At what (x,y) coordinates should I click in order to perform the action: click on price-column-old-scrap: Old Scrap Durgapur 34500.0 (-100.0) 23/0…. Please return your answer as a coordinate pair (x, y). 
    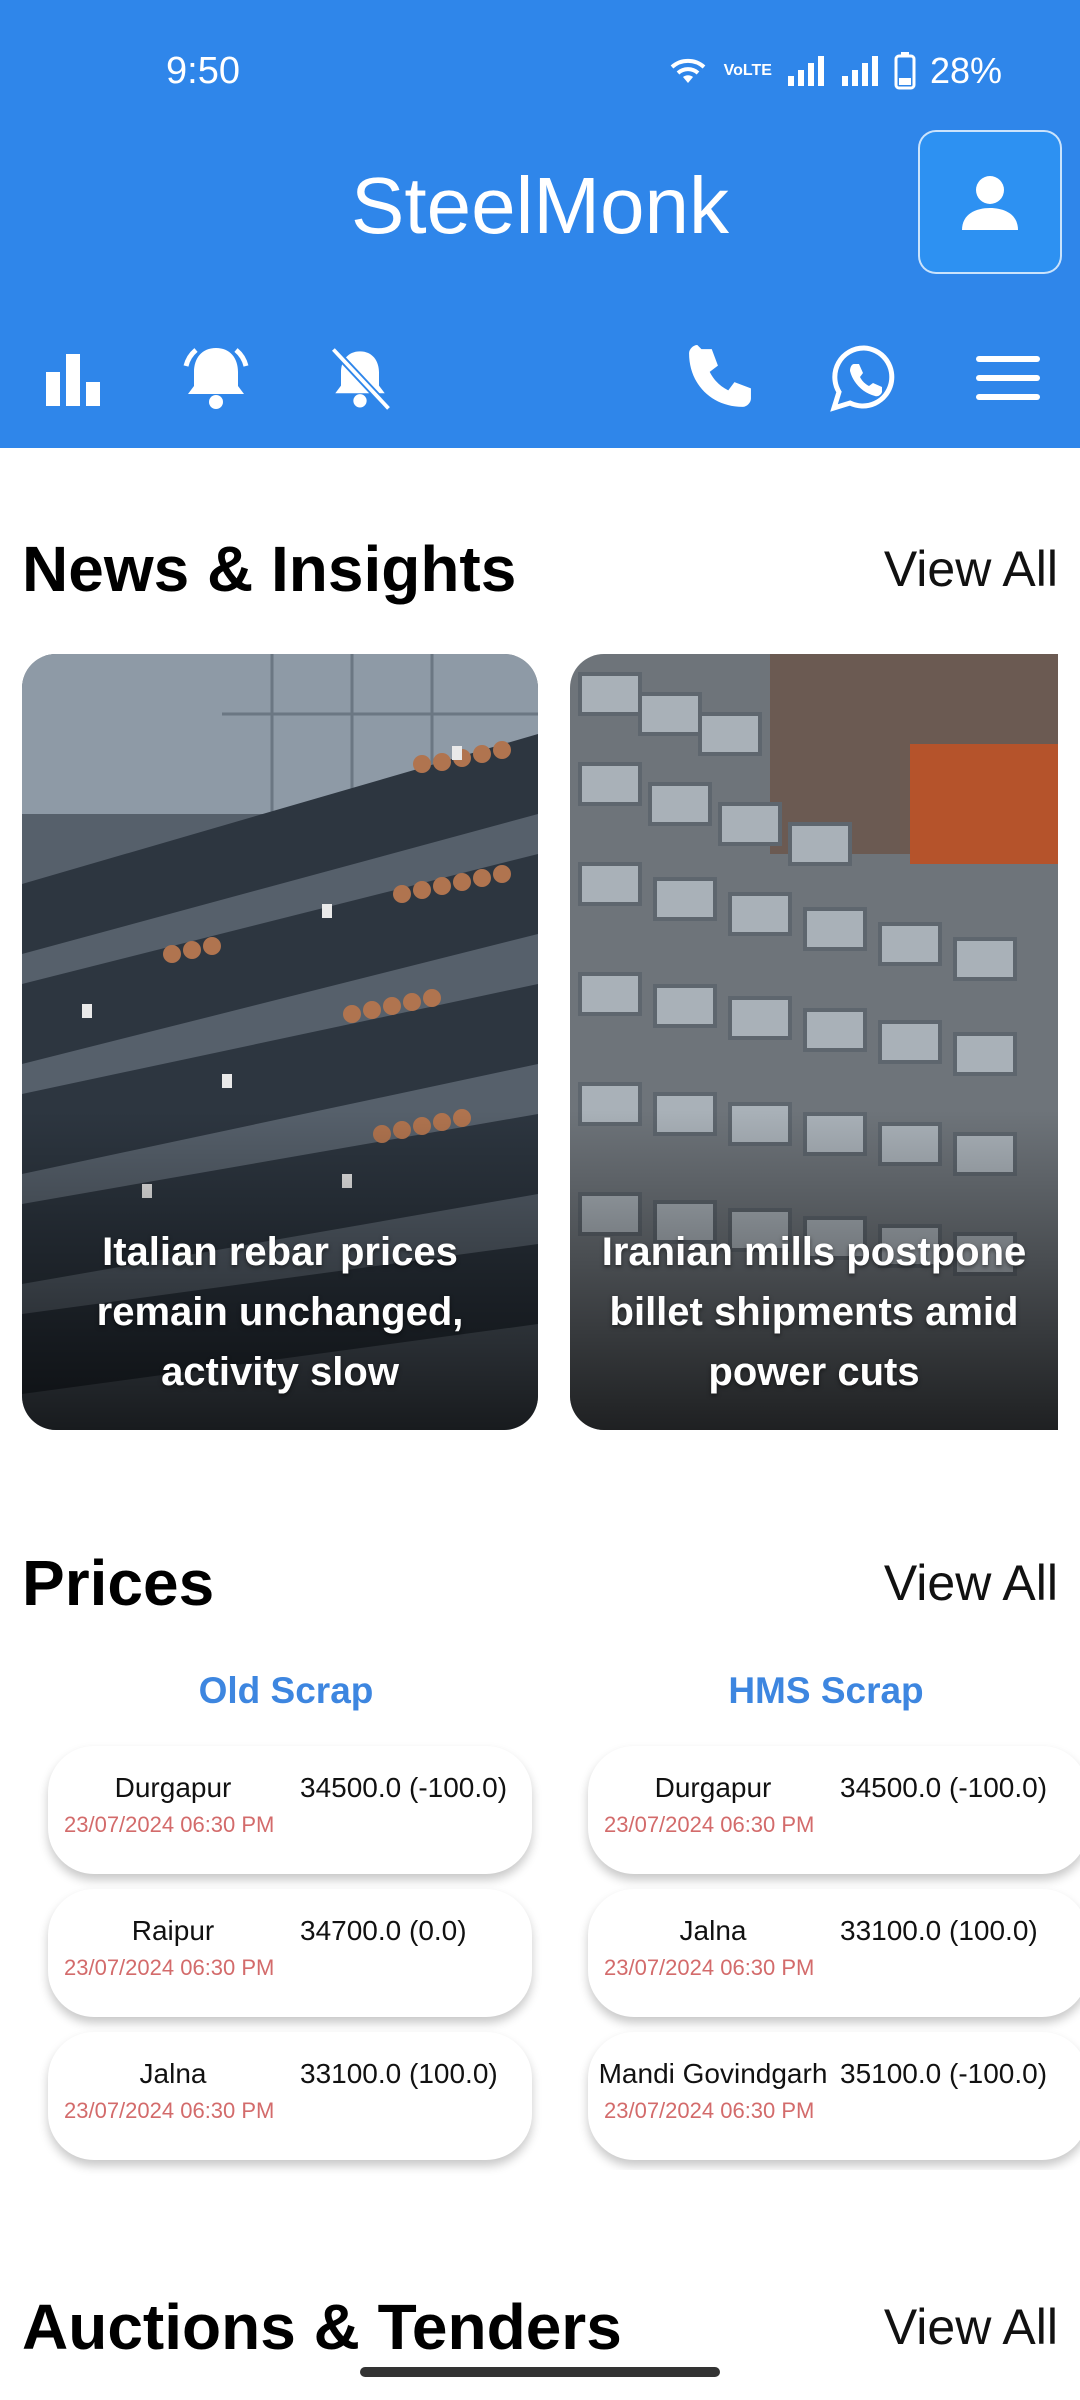
    Looking at the image, I should click on (286, 1920).